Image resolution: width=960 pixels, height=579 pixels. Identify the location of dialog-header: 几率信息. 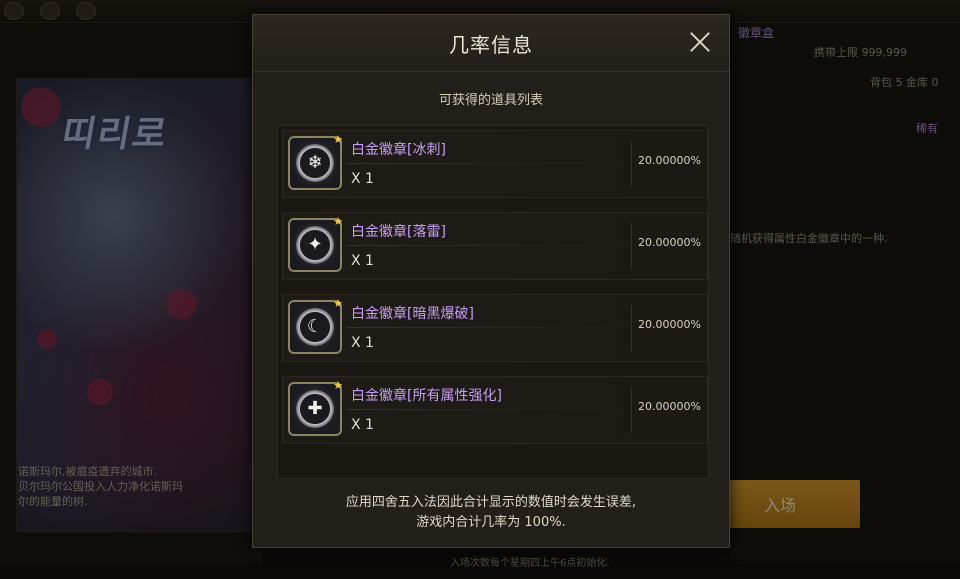
(491, 43).